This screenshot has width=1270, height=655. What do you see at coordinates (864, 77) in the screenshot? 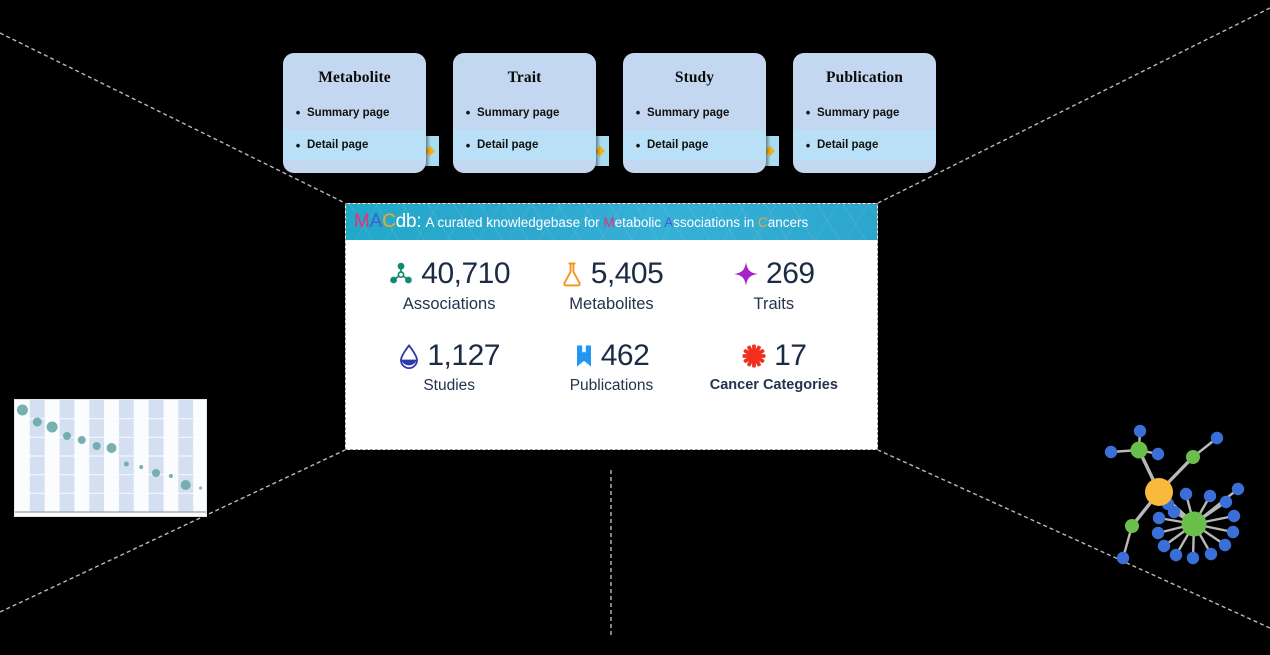
I see `flow-card-title: Publication` at bounding box center [864, 77].